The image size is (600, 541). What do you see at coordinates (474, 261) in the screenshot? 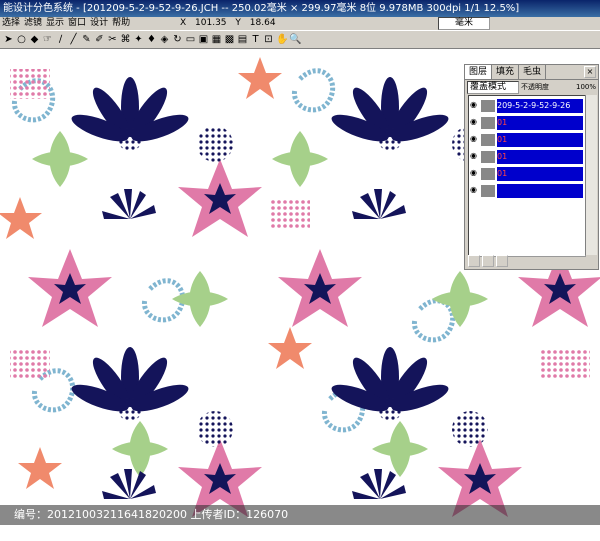
I see `new-layer-icon` at bounding box center [474, 261].